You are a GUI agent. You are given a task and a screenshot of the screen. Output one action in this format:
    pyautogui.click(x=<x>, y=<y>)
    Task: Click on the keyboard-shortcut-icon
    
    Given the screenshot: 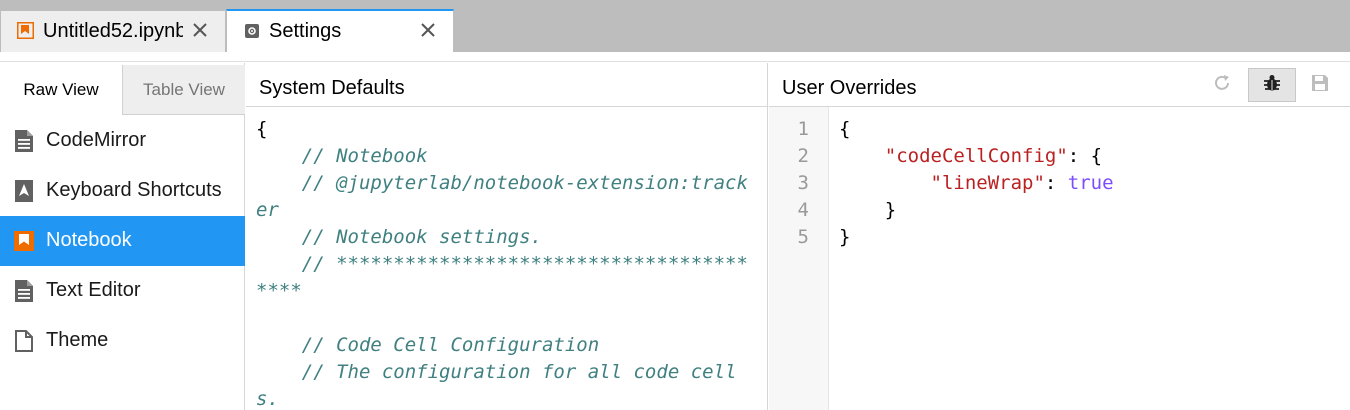 What is the action you would take?
    pyautogui.click(x=24, y=191)
    